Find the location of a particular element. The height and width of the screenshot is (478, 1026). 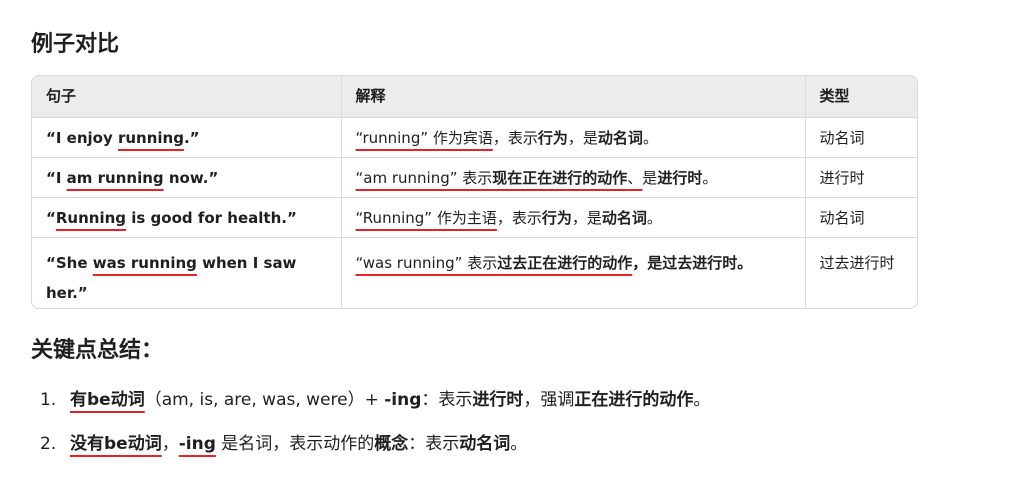

annotation-underline: 没有be动词 is located at coordinates (116, 444).